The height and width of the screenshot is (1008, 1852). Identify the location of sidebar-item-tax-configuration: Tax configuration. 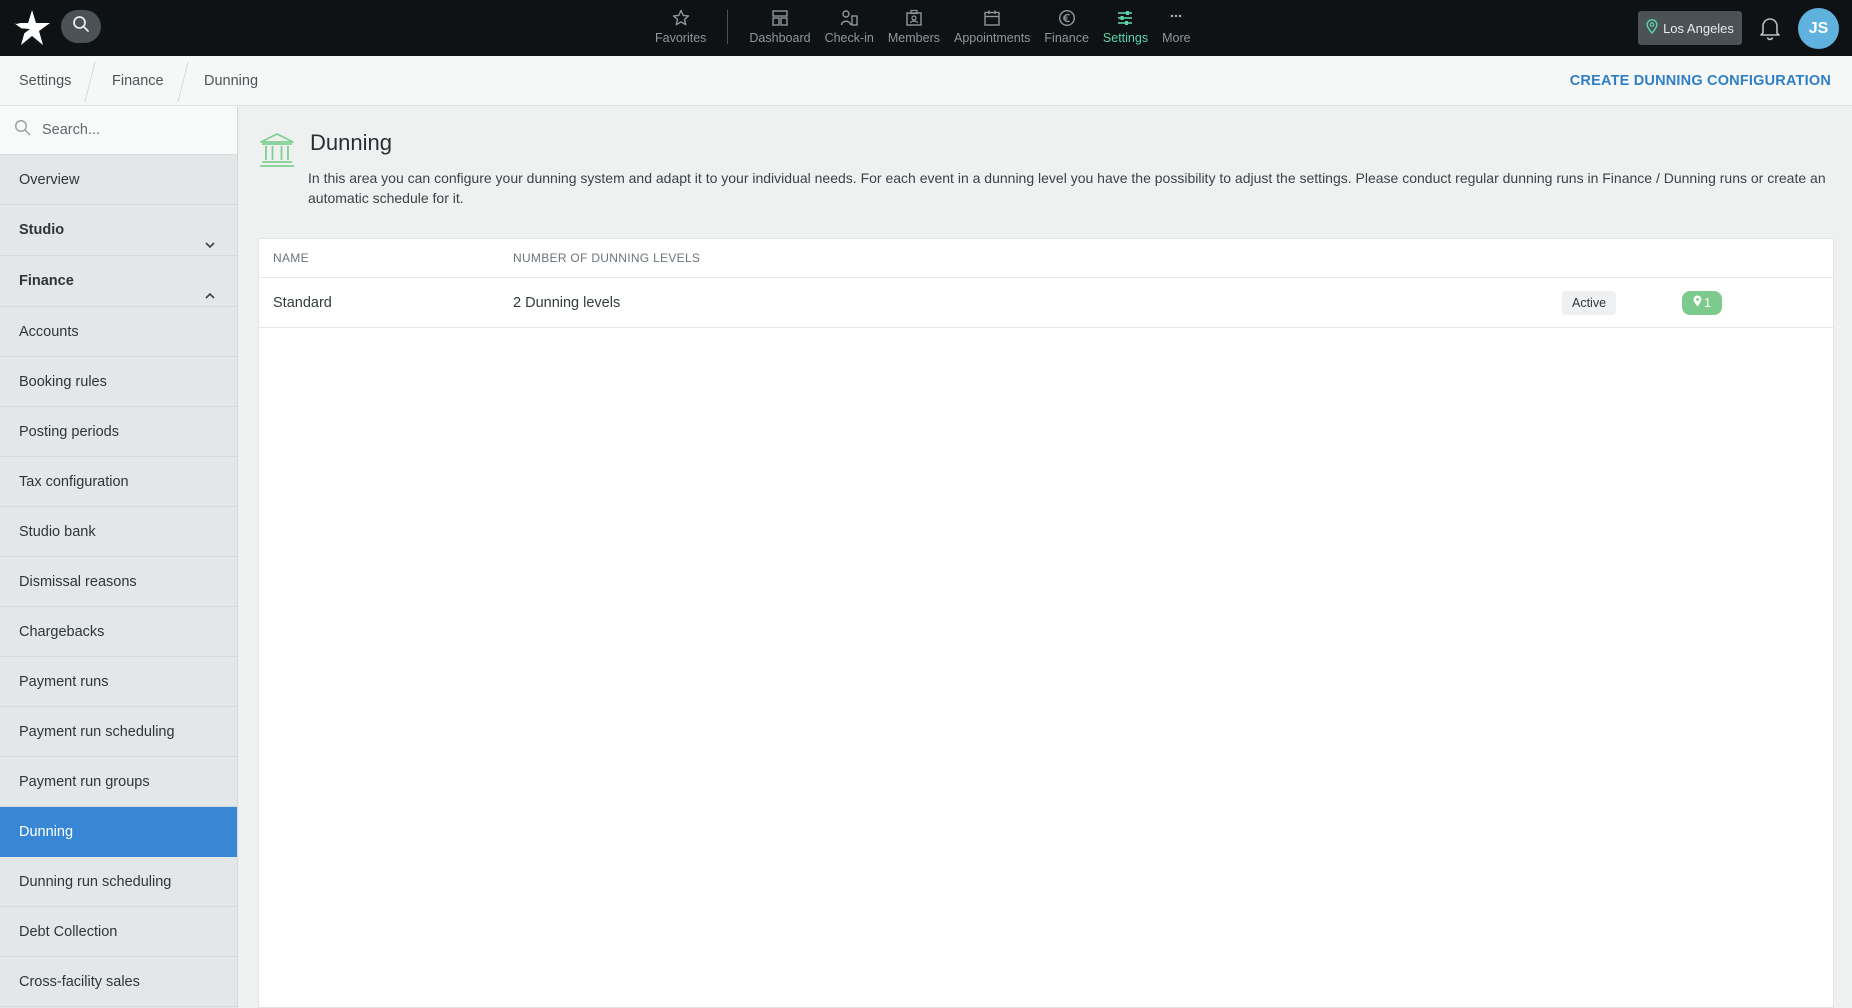
(118, 482).